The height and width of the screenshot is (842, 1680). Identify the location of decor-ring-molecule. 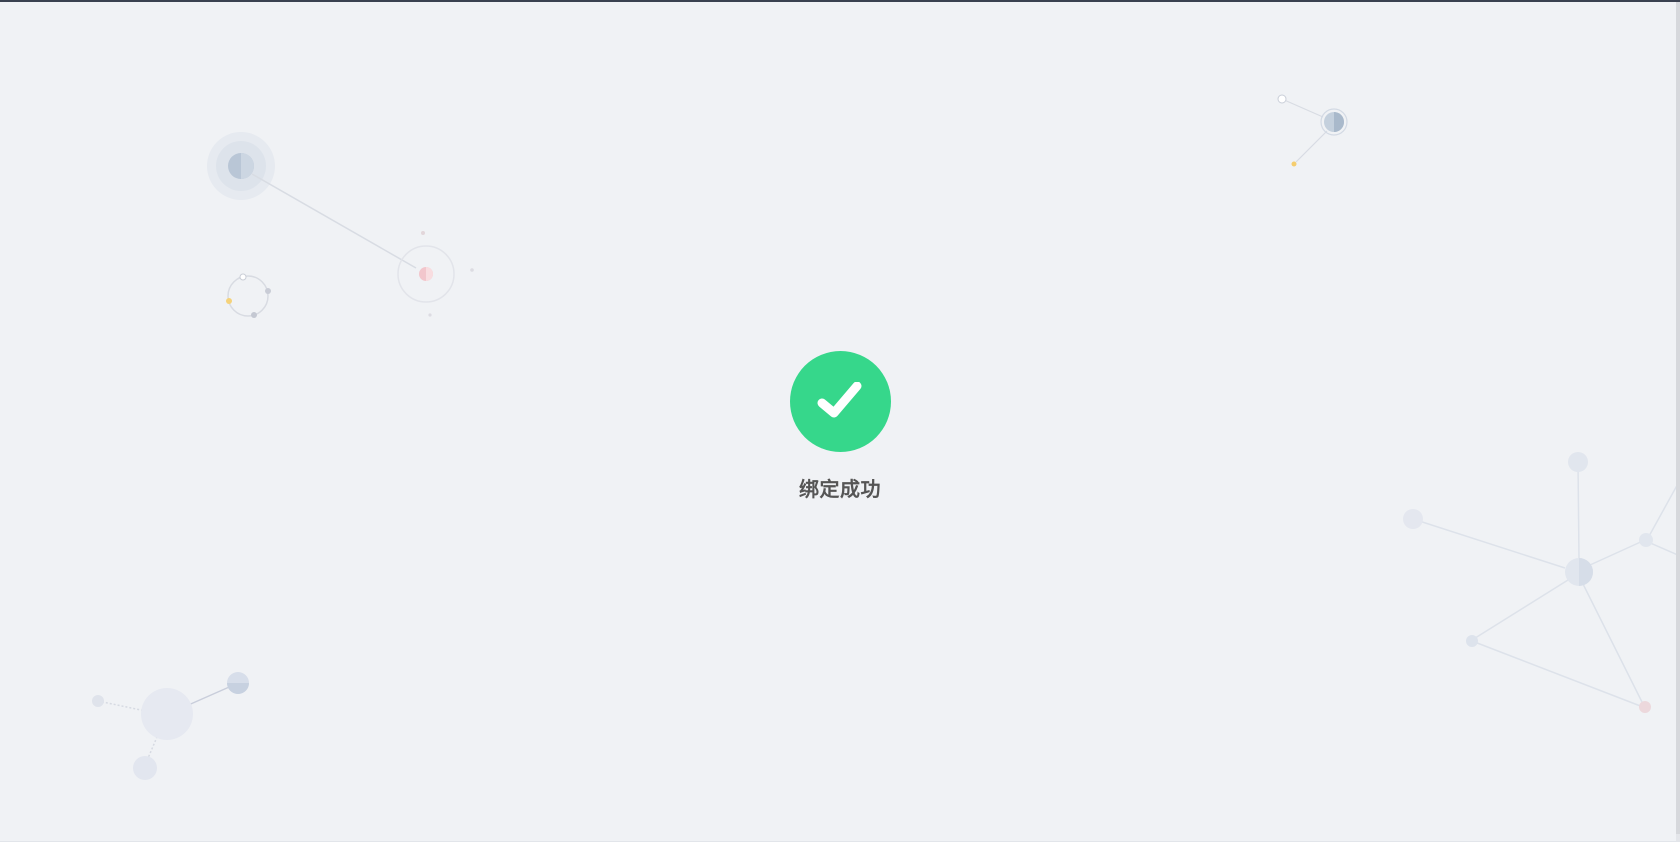
(248, 295).